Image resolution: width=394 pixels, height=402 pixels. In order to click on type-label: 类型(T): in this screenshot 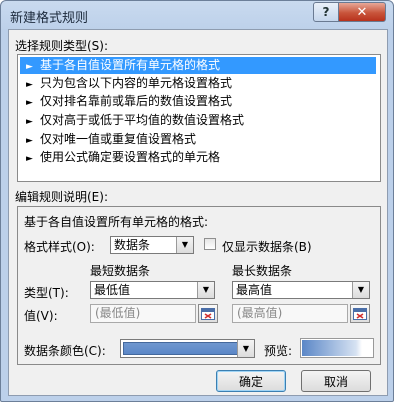, I will do `click(46, 293)`.